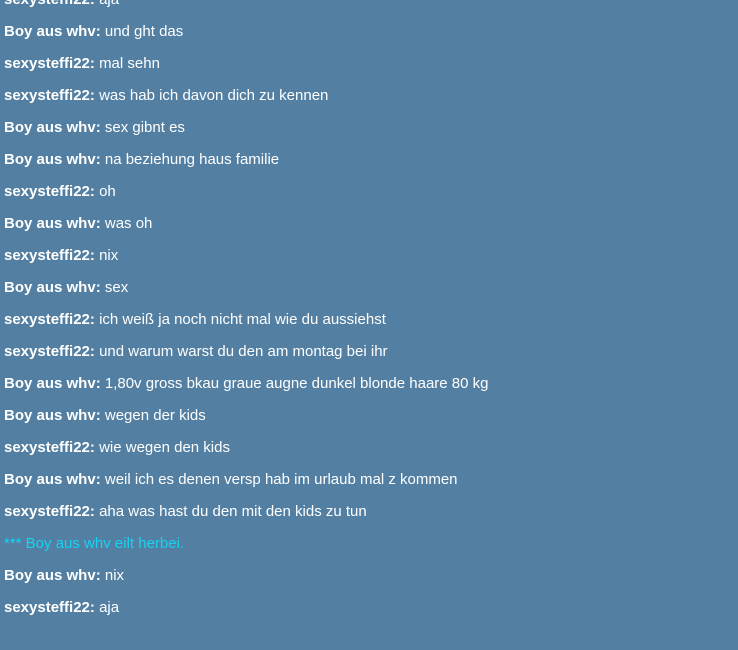 The image size is (738, 650). What do you see at coordinates (164, 447) in the screenshot?
I see `chat-text: wie wegen den kids` at bounding box center [164, 447].